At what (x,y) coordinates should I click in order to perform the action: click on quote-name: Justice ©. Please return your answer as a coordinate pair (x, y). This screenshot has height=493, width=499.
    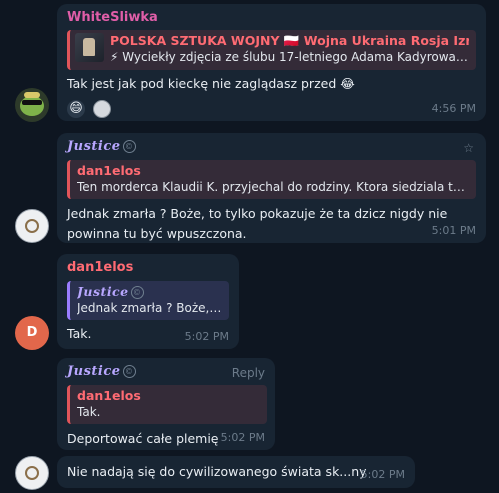
    Looking at the image, I should click on (149, 292).